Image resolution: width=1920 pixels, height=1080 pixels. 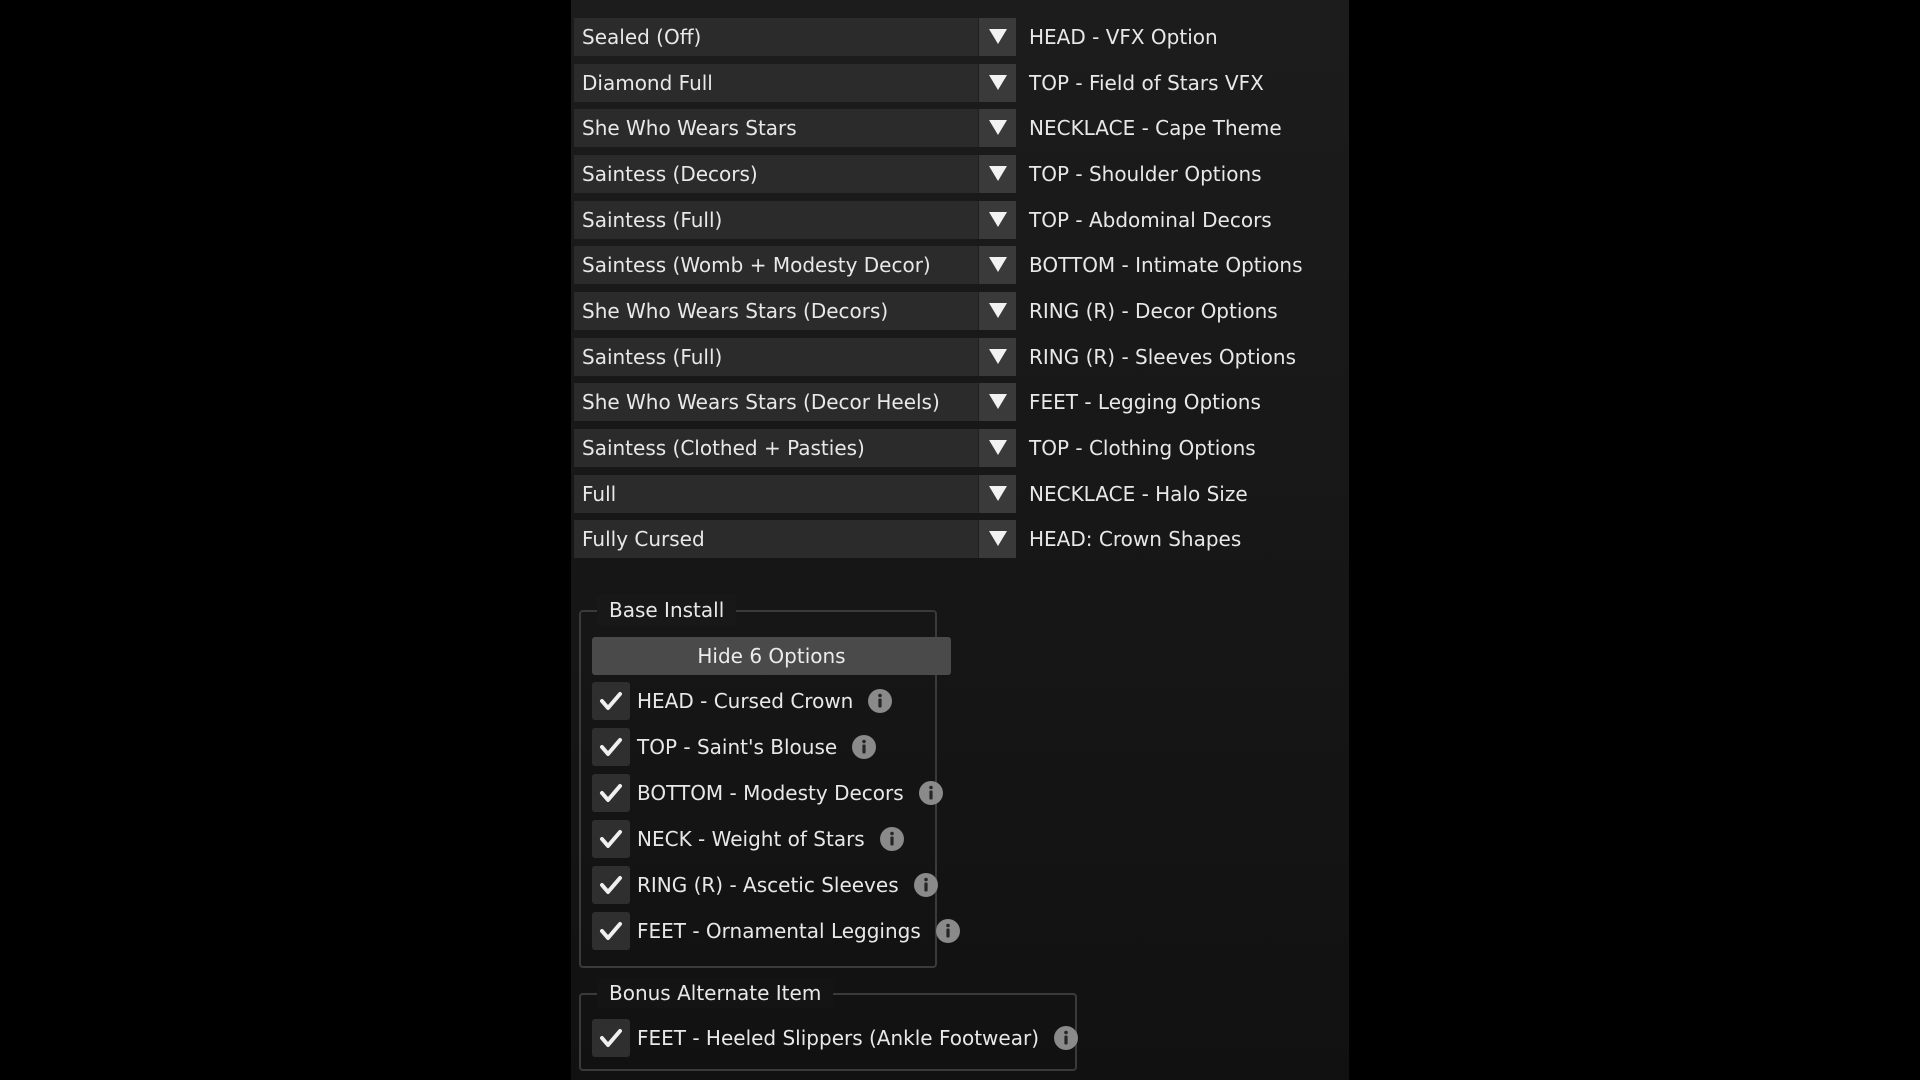 I want to click on option-dropdown: She Who Wears Stars (Decor Heels), so click(x=795, y=402).